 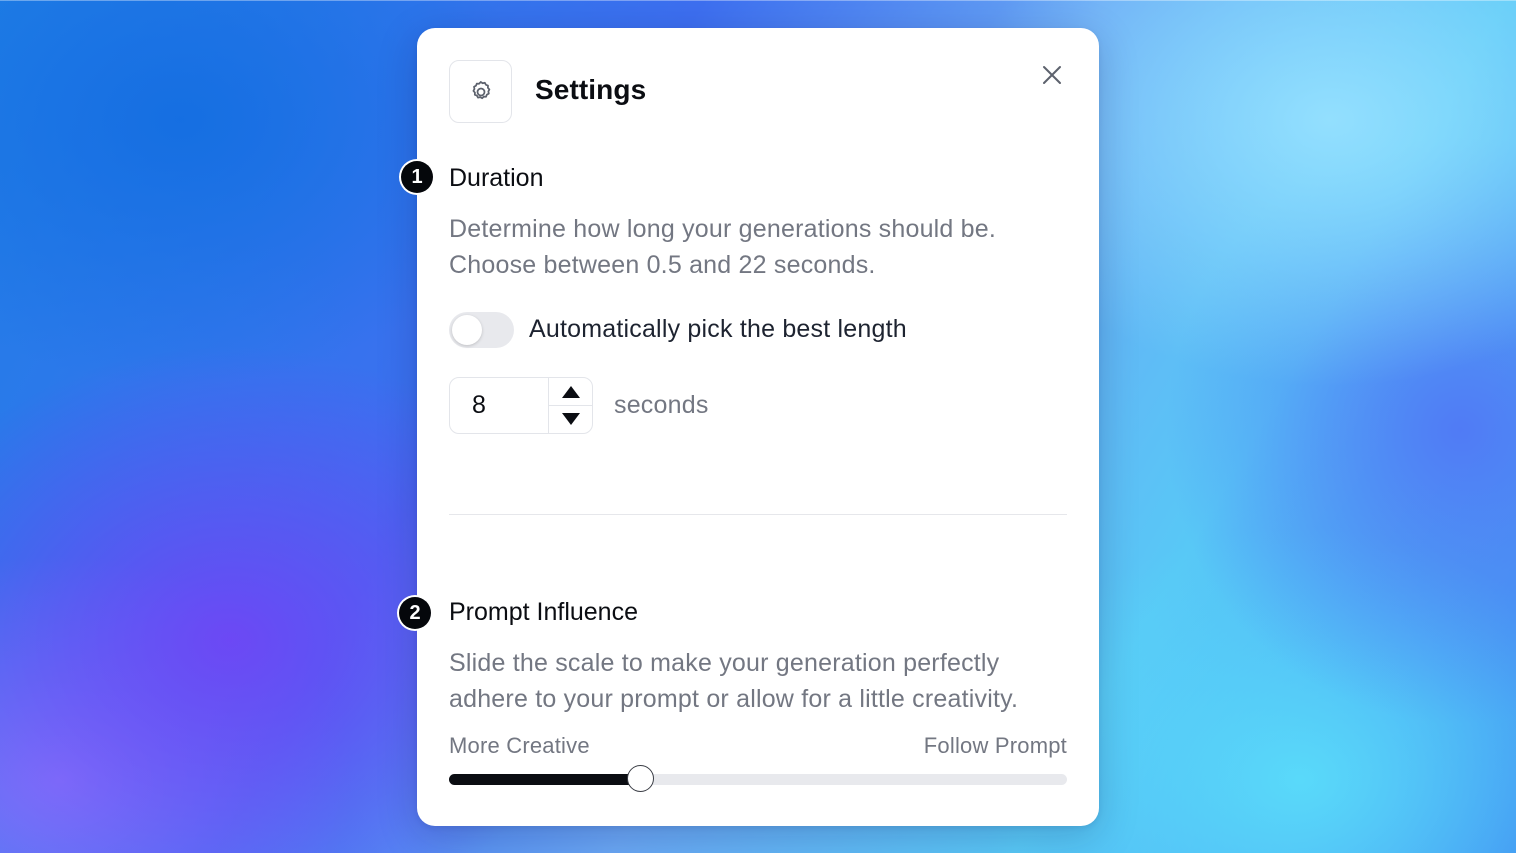 I want to click on auto-length-toggle, so click(x=481, y=330).